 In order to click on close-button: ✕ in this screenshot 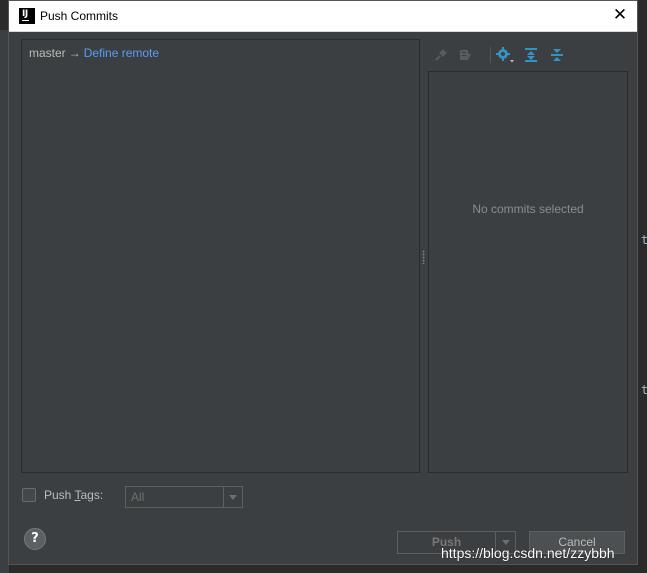, I will do `click(620, 16)`.